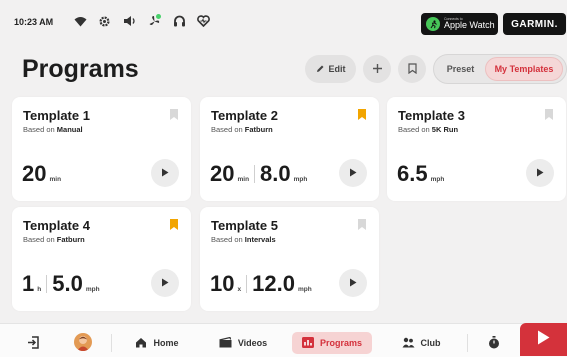 The image size is (567, 357). Describe the element at coordinates (83, 342) in the screenshot. I see `avatar` at that location.